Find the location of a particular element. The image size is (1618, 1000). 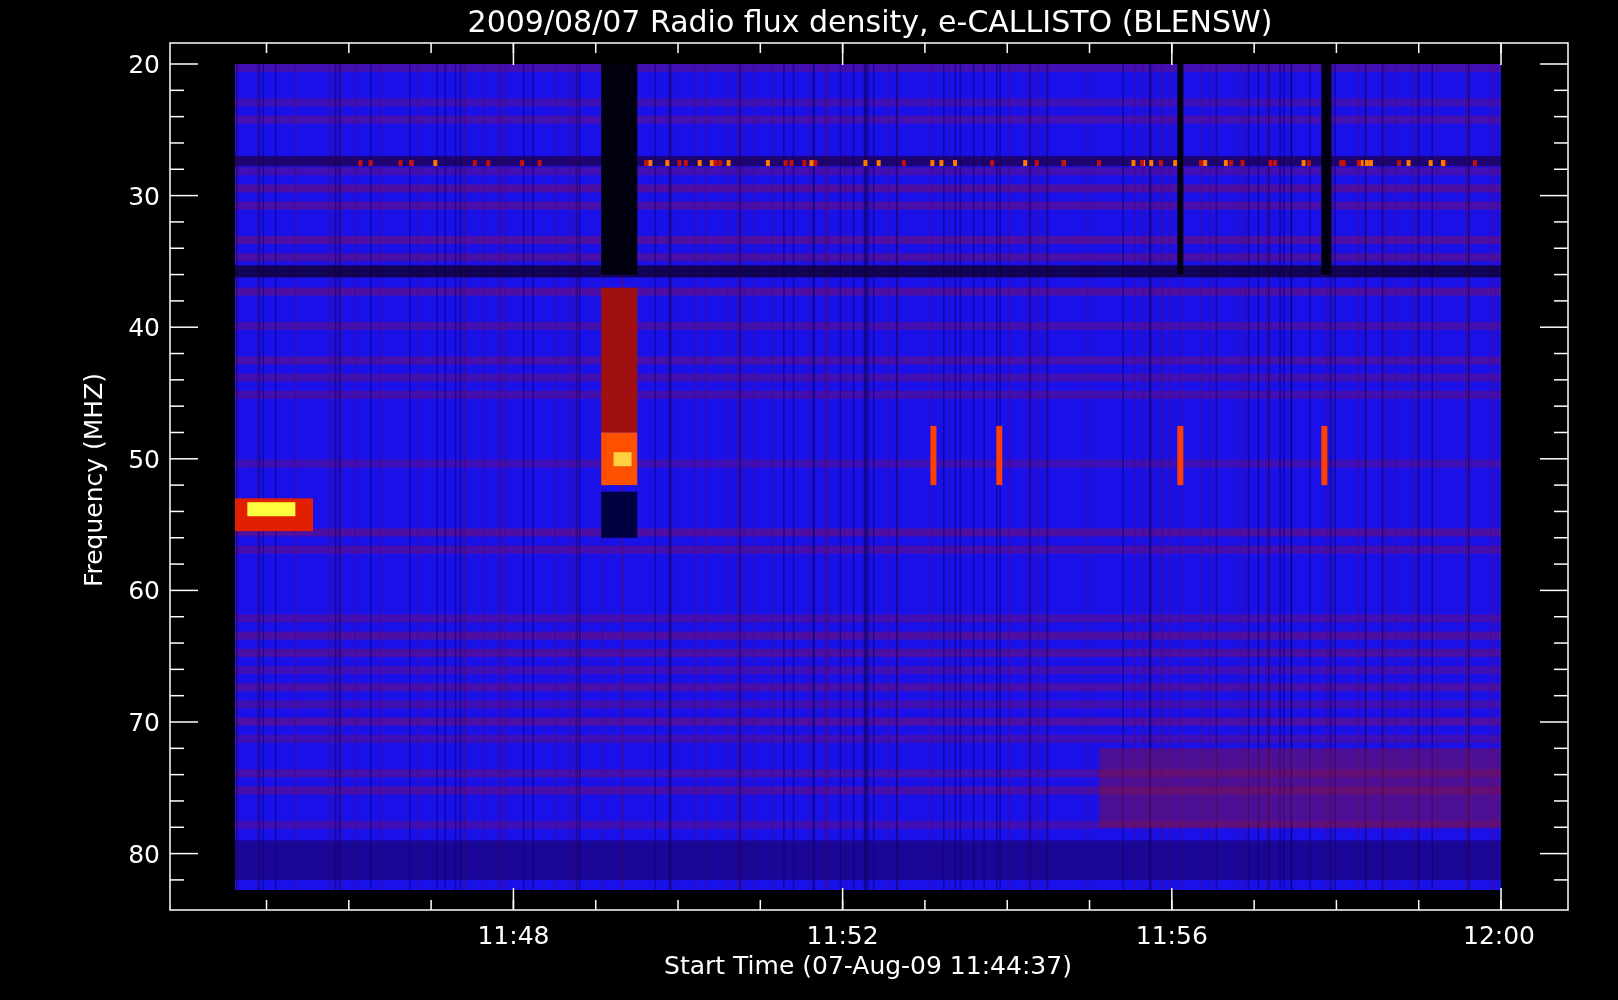

y-tick-label: 40 is located at coordinates (144, 328).